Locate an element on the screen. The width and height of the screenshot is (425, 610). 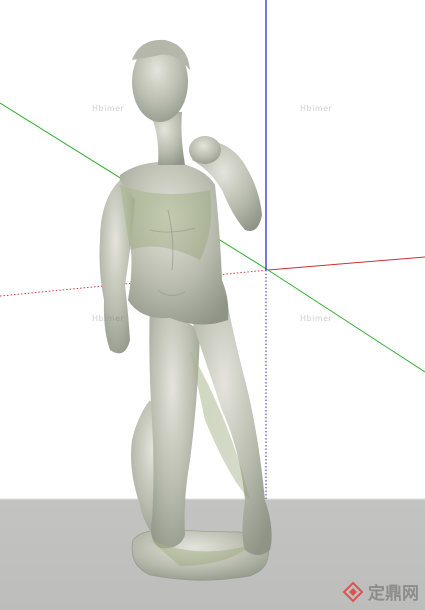
site-logo: 定鼎网 is located at coordinates (380, 591).